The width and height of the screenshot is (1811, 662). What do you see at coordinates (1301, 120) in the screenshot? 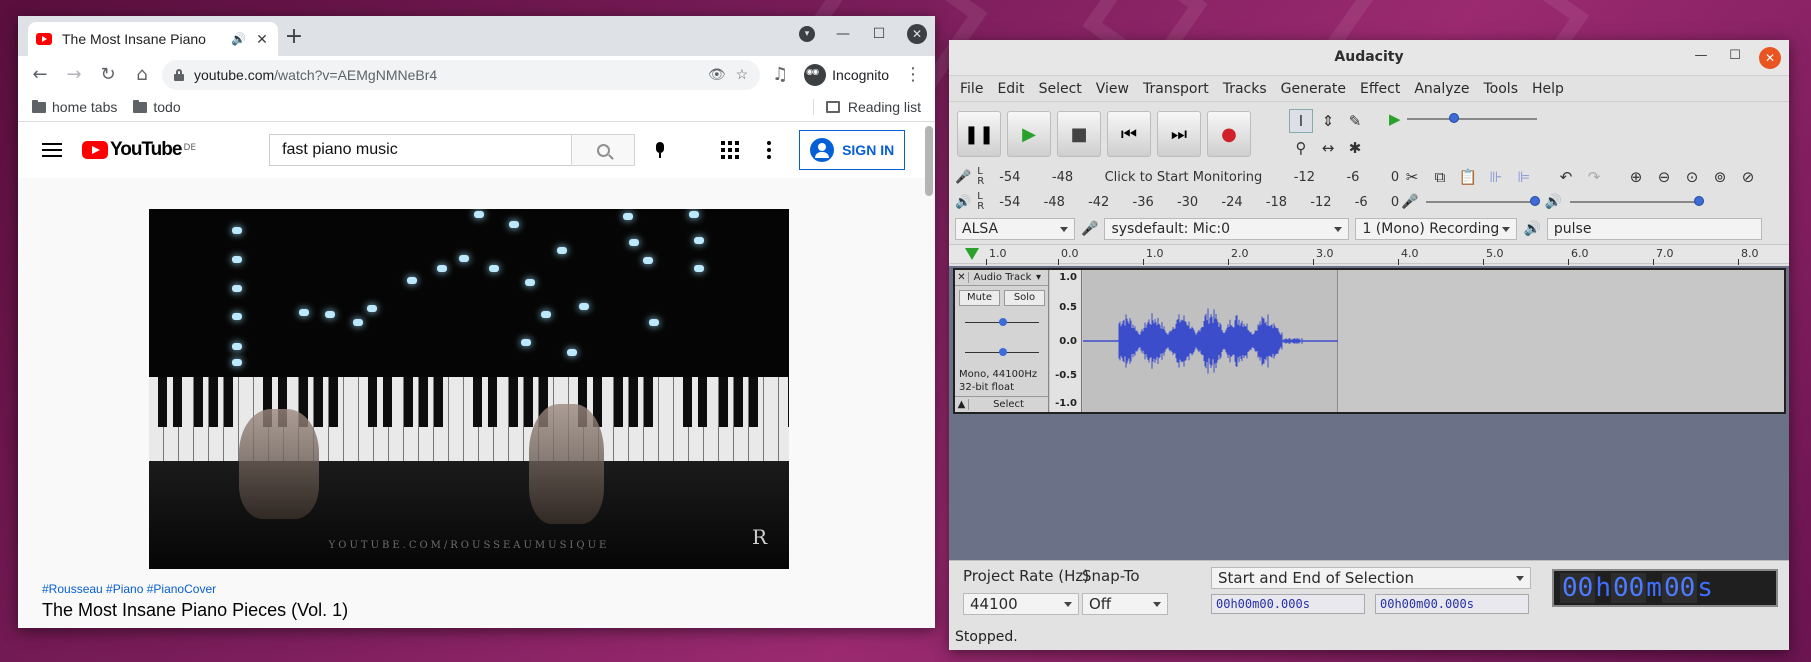
I see `selection-tool-icon: I` at bounding box center [1301, 120].